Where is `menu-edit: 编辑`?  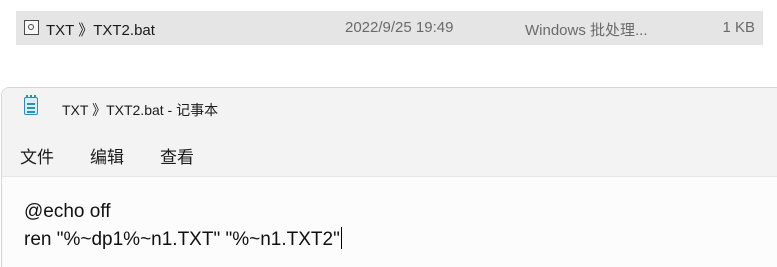 menu-edit: 编辑 is located at coordinates (107, 155).